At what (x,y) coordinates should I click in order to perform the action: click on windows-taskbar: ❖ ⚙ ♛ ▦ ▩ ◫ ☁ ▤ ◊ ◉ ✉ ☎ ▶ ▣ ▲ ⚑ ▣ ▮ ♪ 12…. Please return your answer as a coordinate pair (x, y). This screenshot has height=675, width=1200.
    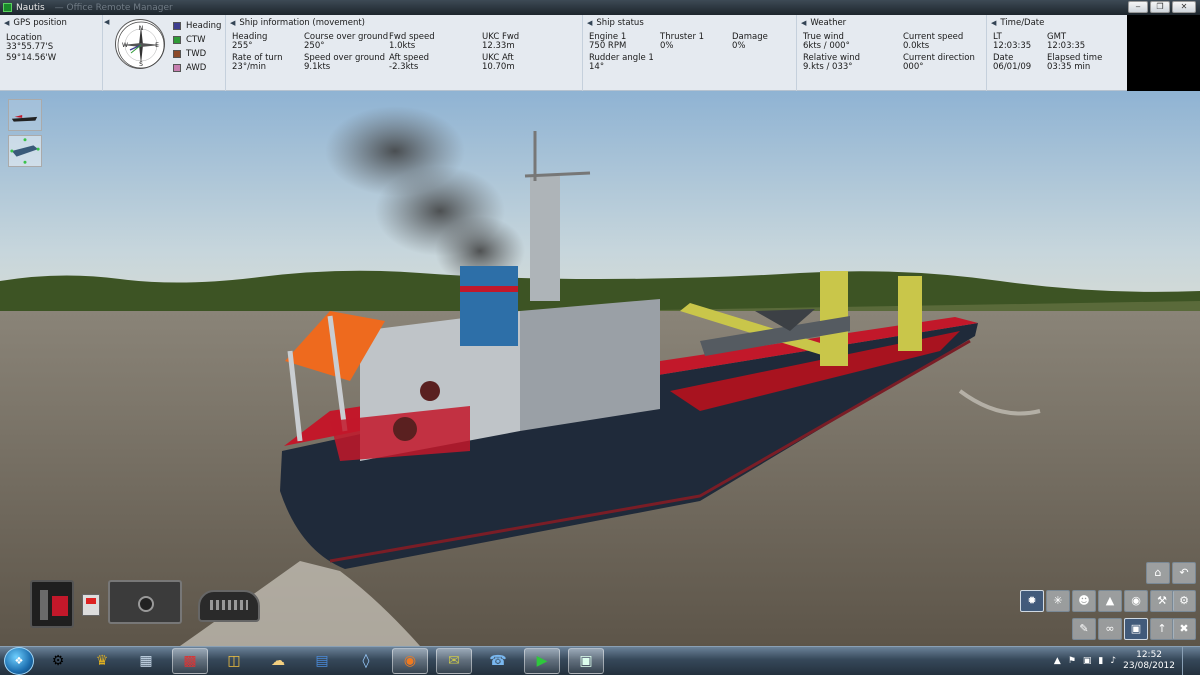
    Looking at the image, I should click on (600, 660).